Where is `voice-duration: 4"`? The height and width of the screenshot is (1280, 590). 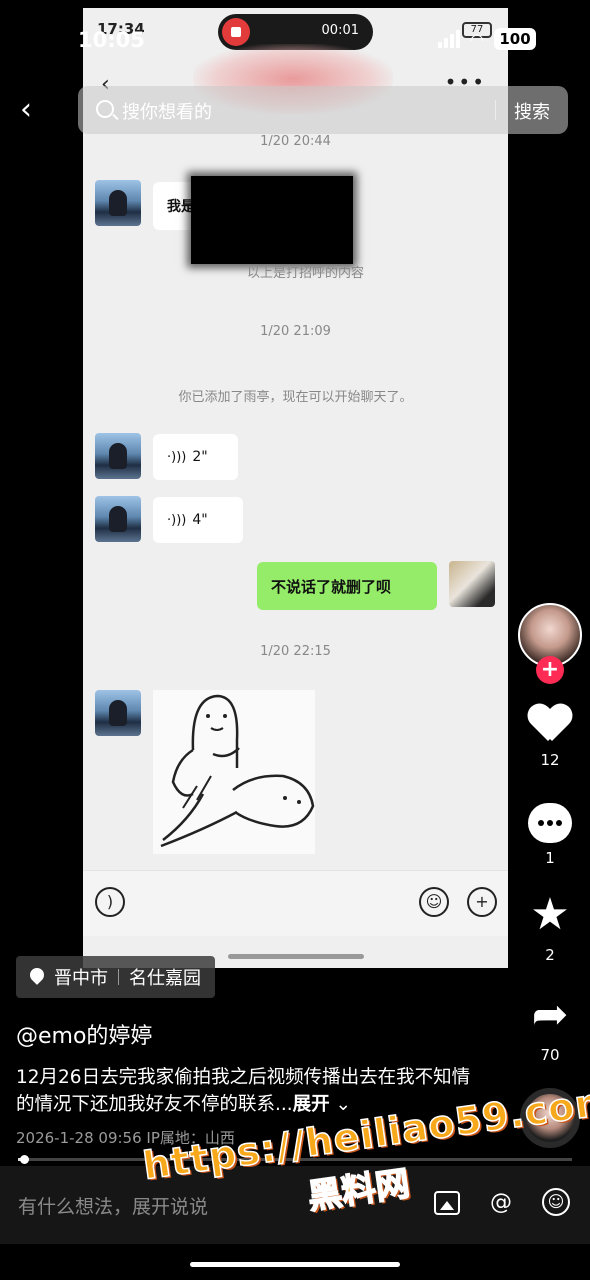 voice-duration: 4" is located at coordinates (200, 520).